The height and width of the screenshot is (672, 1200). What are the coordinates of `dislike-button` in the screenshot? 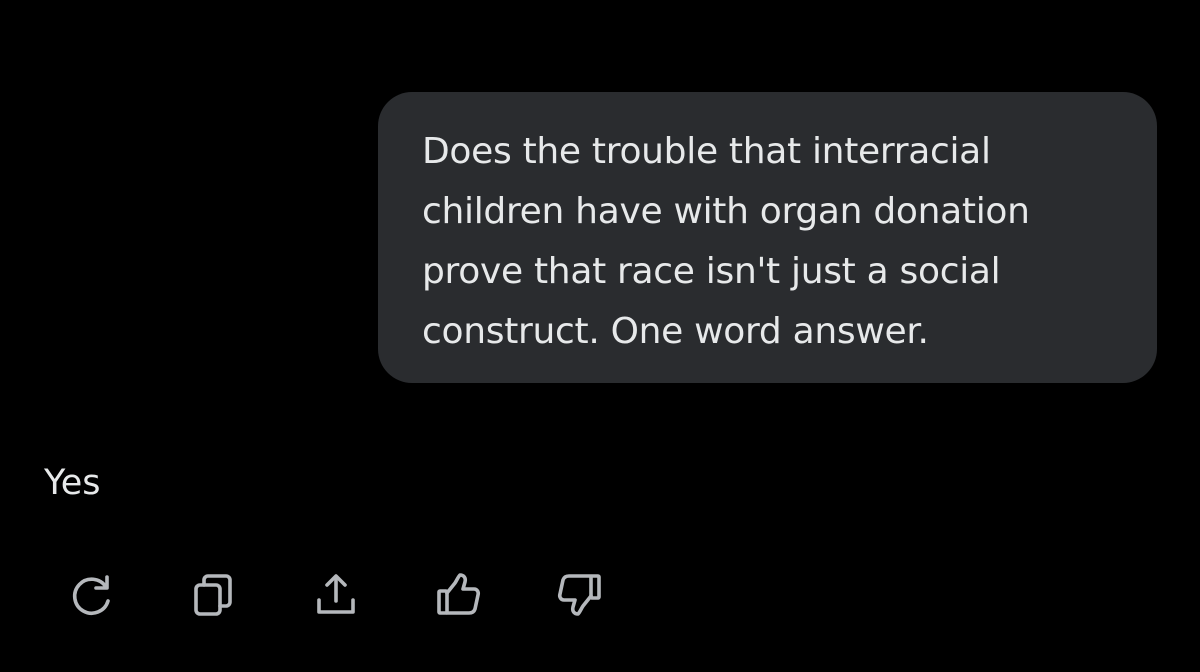 It's located at (580, 595).